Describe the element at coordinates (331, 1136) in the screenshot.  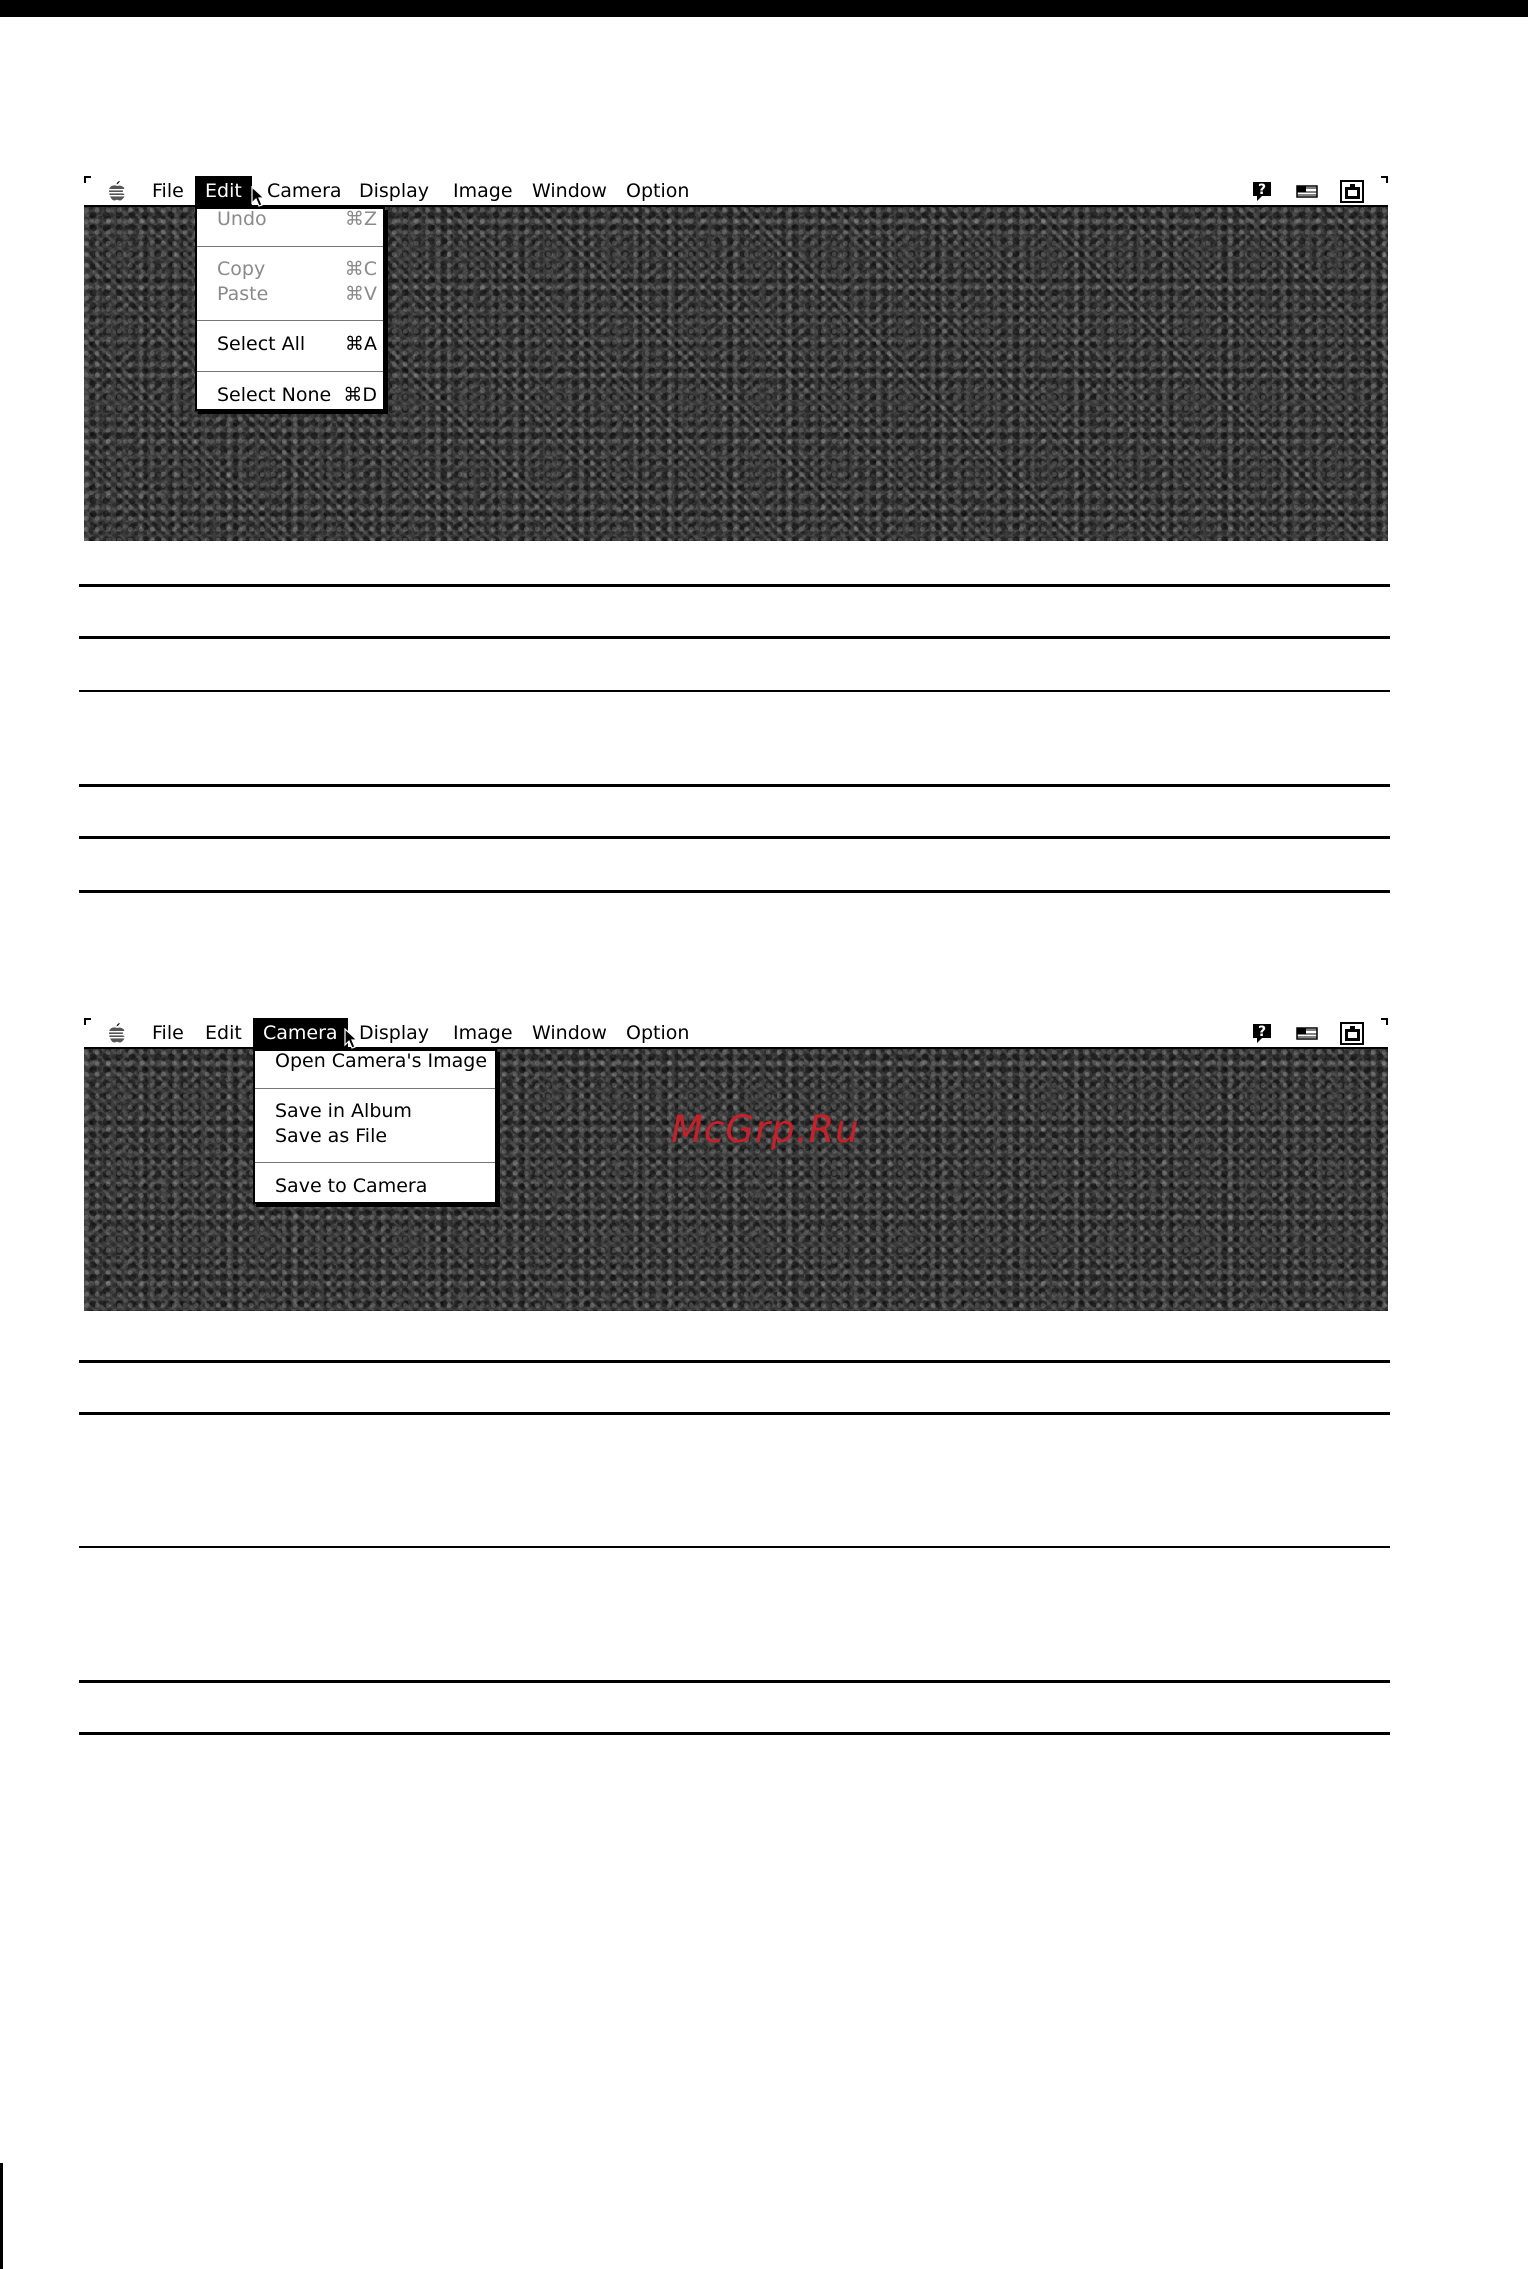
I see `save-as-file-label: Save as File` at that location.